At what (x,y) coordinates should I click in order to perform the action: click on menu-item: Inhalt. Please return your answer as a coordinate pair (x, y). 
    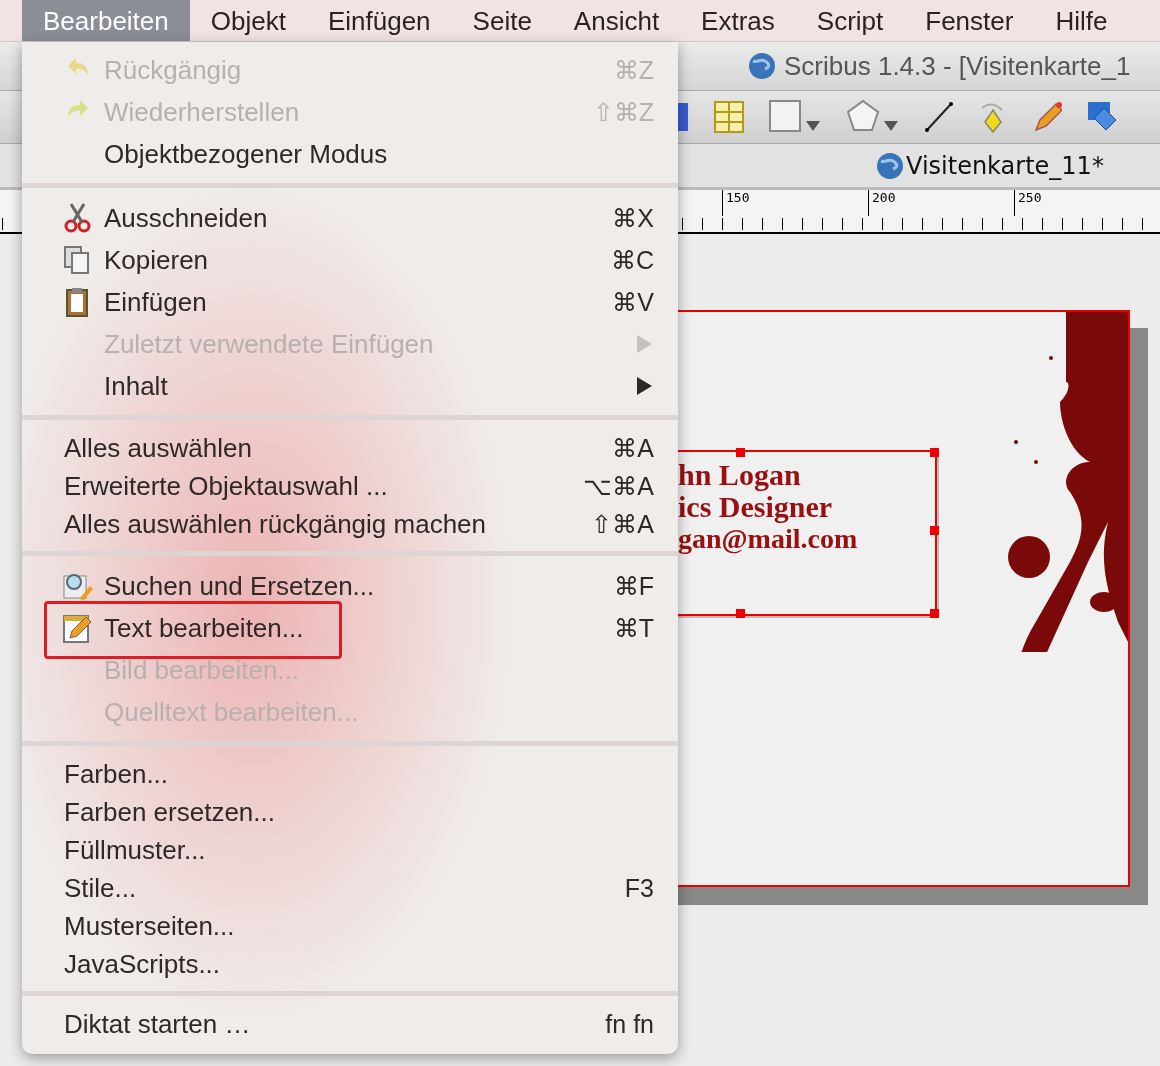
    Looking at the image, I should click on (350, 386).